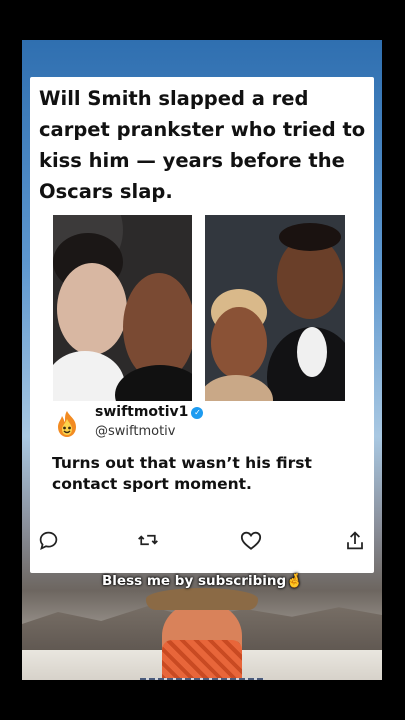 This screenshot has width=405, height=720. I want to click on reply-icon, so click(48, 540).